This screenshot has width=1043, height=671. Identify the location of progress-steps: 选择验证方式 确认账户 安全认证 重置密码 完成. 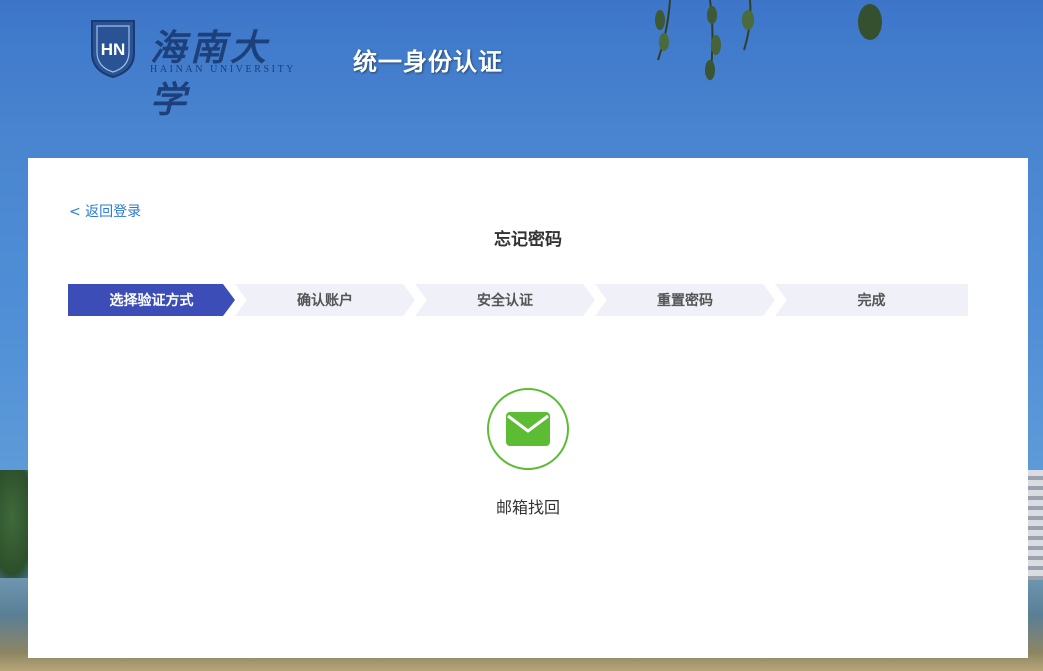
(518, 300).